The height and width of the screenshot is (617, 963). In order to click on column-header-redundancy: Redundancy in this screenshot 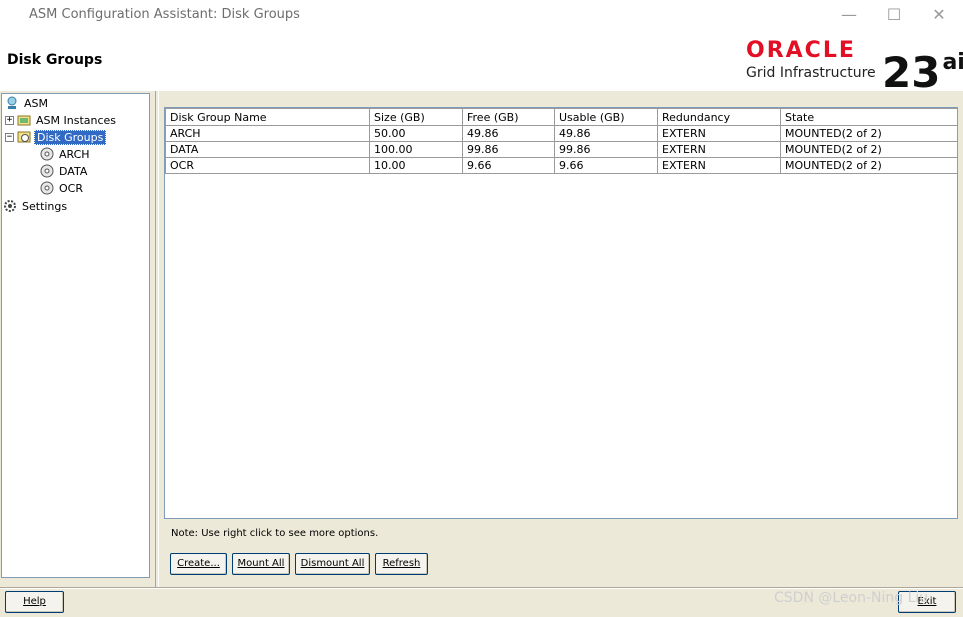, I will do `click(719, 117)`.